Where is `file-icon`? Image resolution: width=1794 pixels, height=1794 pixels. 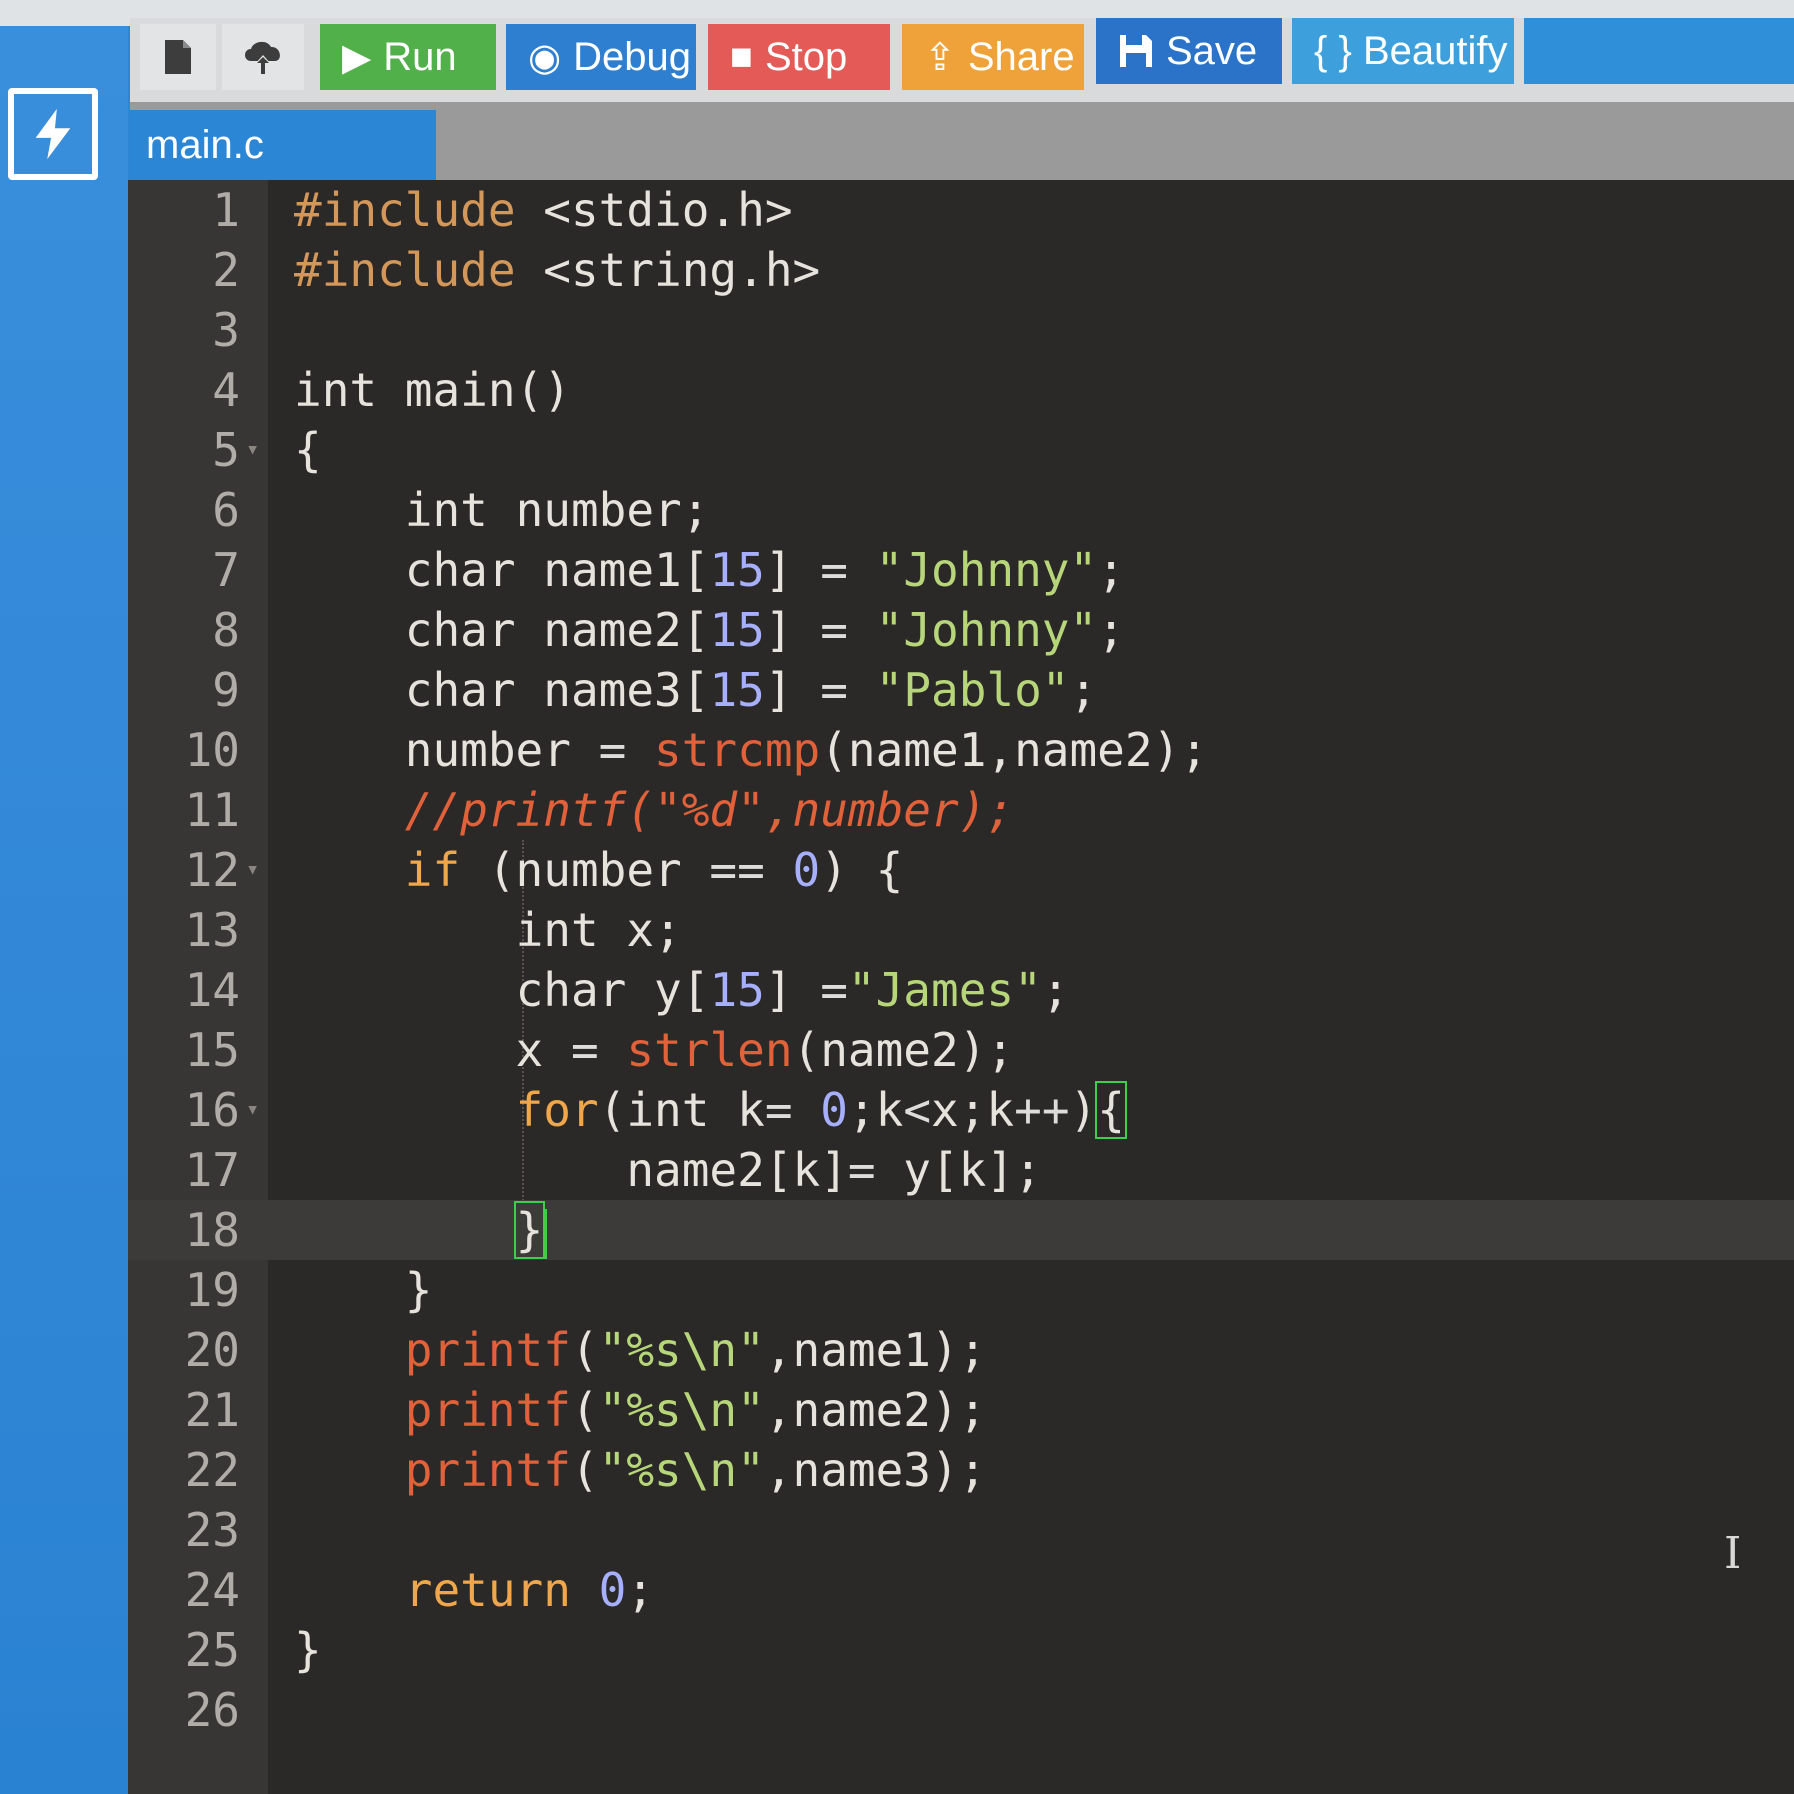 file-icon is located at coordinates (178, 57).